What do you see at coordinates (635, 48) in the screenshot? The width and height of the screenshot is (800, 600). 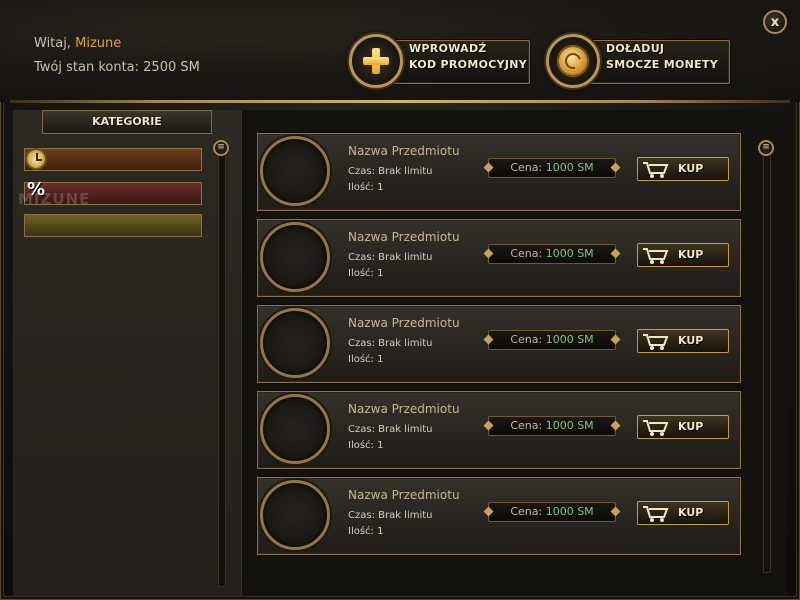 I see `coins-label-line1: DOŁADUJ` at bounding box center [635, 48].